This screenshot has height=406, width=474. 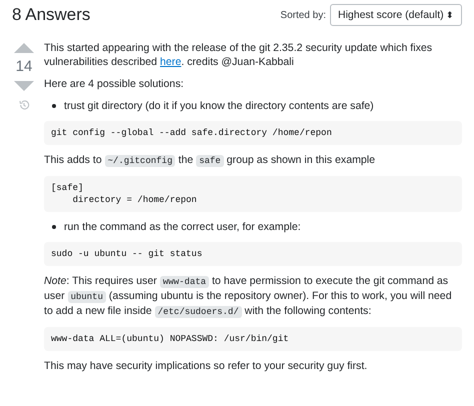 What do you see at coordinates (219, 106) in the screenshot?
I see `list-item: trust git directory (do it if you know the directory contents are safe)` at bounding box center [219, 106].